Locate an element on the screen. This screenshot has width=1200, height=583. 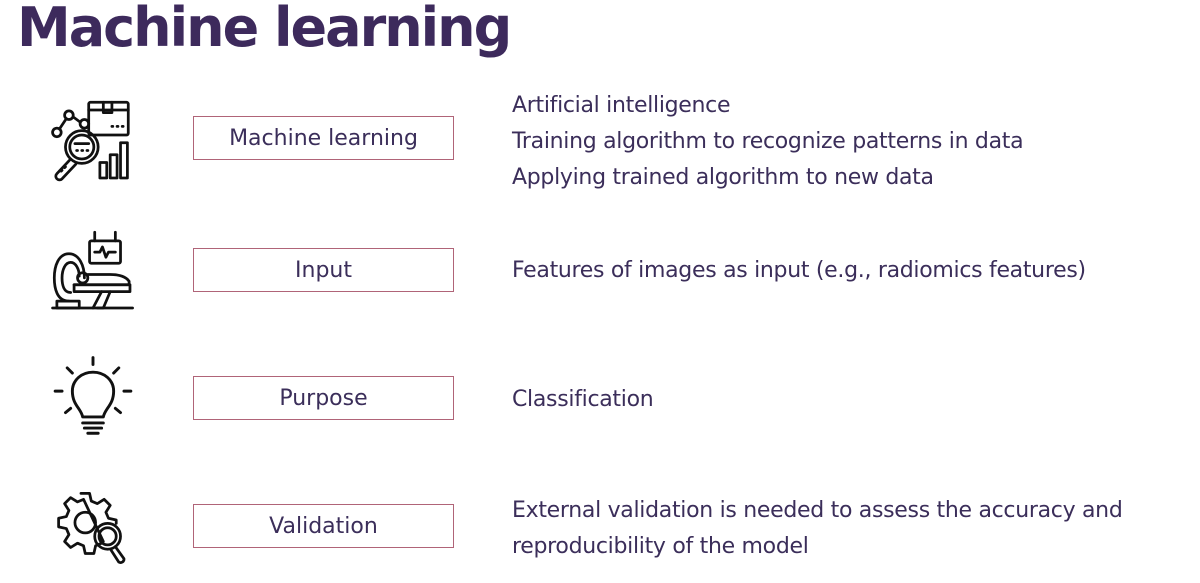
label-validation: Validation is located at coordinates (323, 526).